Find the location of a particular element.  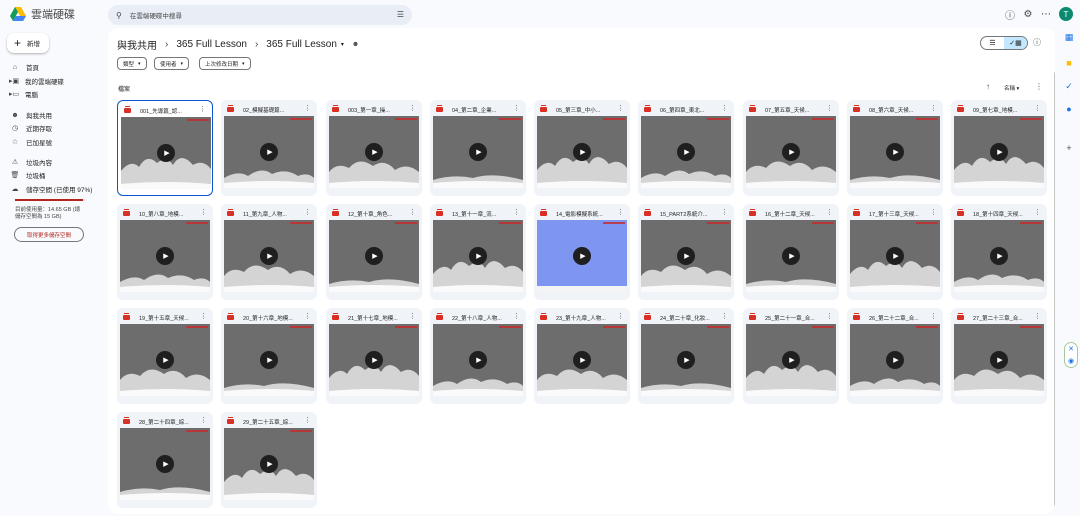

breadcrumb-current: 365 Full Lesson is located at coordinates (301, 44).